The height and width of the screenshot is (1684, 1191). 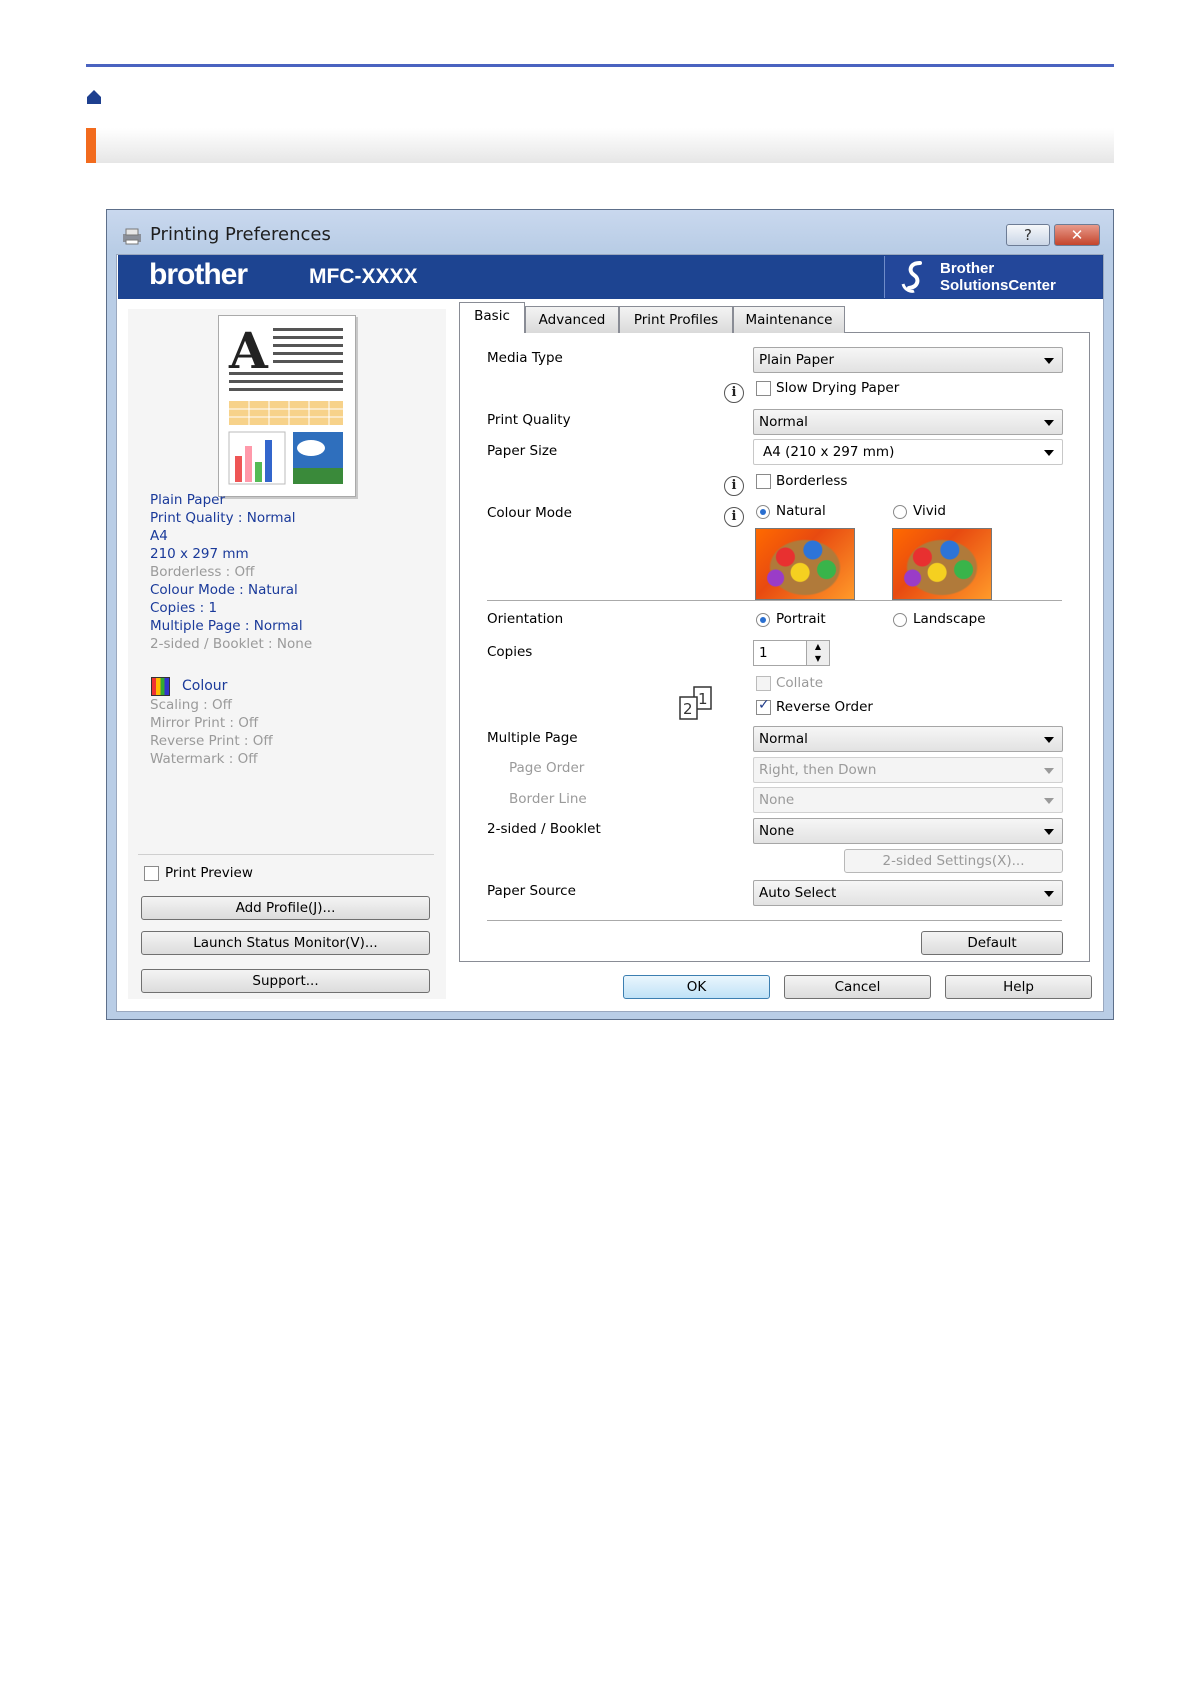 I want to click on natural-radio, so click(x=763, y=512).